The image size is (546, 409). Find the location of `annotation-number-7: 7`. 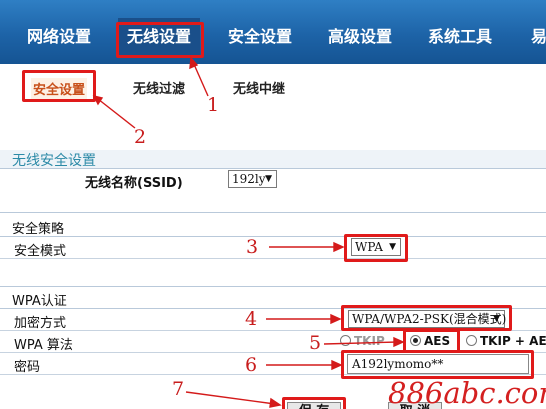

annotation-number-7: 7 is located at coordinates (178, 389).